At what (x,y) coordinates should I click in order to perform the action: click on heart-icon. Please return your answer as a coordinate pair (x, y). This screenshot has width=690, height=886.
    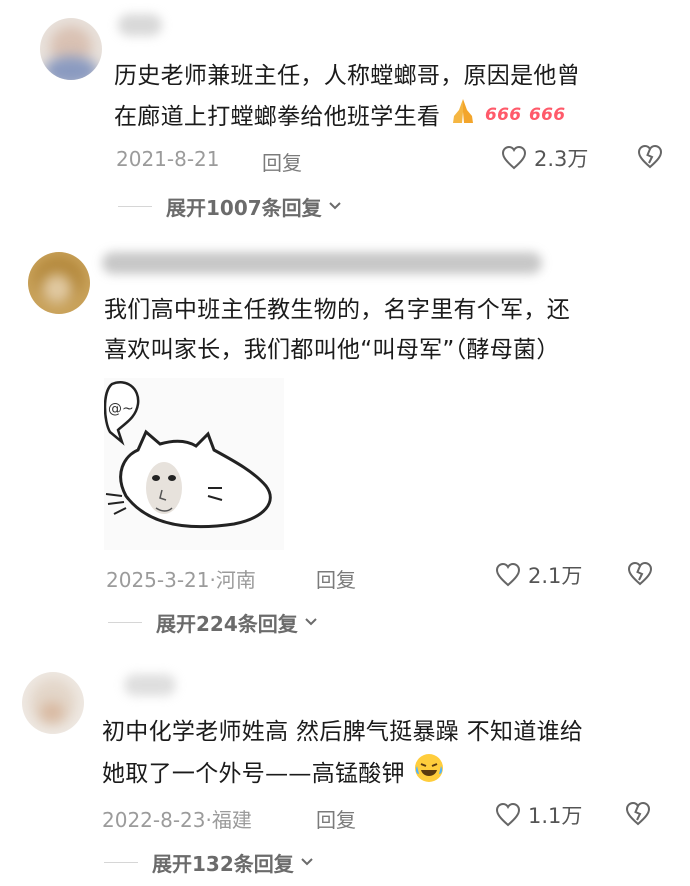
    Looking at the image, I should click on (508, 814).